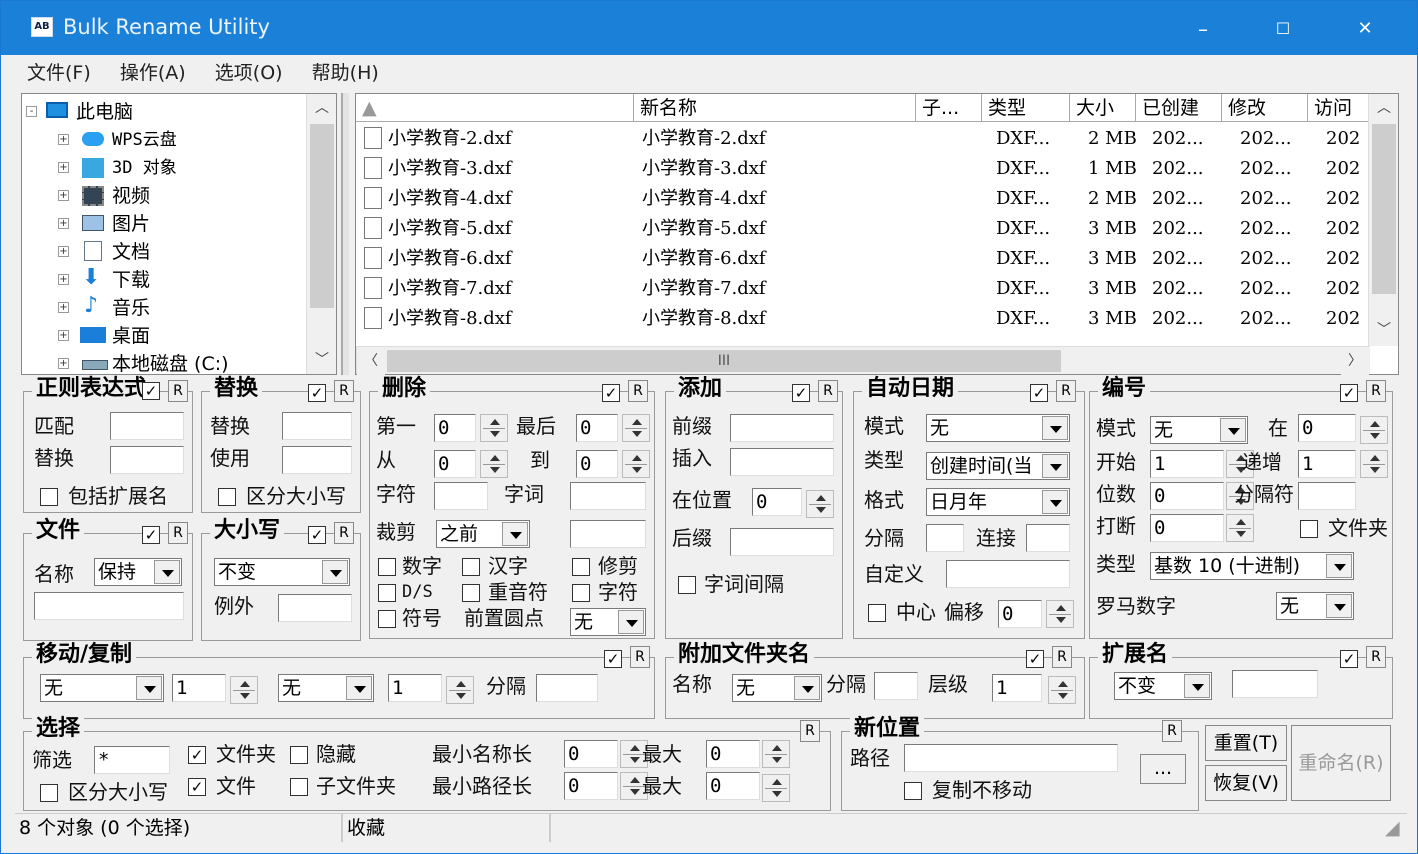 The height and width of the screenshot is (854, 1418). Describe the element at coordinates (299, 787) in the screenshot. I see `subfolders-checkbox` at that location.